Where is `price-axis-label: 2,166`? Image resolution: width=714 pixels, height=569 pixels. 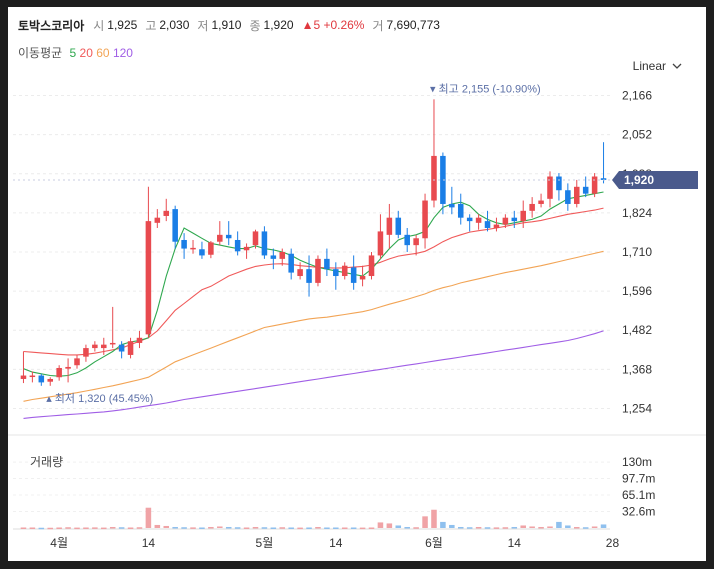 price-axis-label: 2,166 is located at coordinates (637, 96).